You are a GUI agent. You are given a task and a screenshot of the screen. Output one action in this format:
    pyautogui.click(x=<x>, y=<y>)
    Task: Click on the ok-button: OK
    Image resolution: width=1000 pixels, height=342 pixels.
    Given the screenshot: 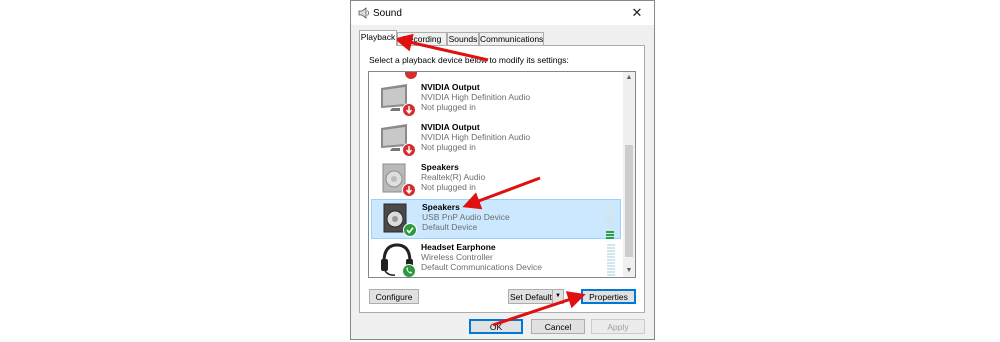 What is the action you would take?
    pyautogui.click(x=496, y=326)
    